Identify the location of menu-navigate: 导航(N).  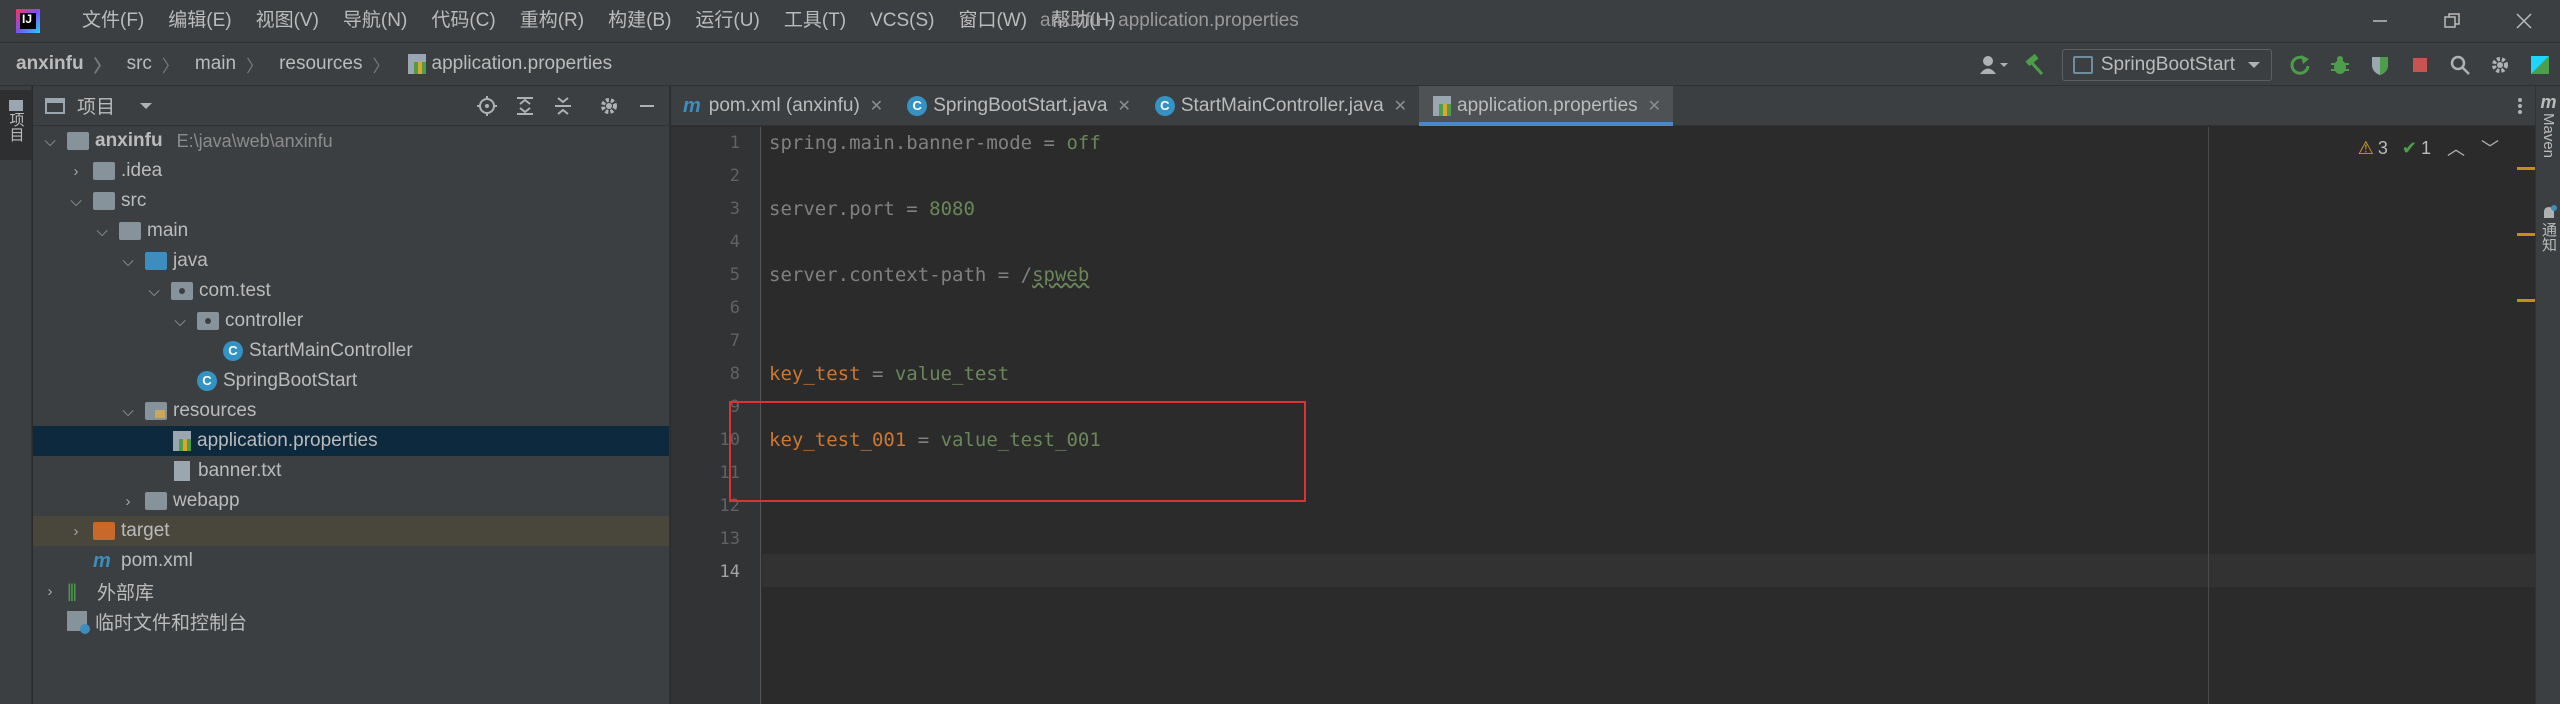
(375, 21).